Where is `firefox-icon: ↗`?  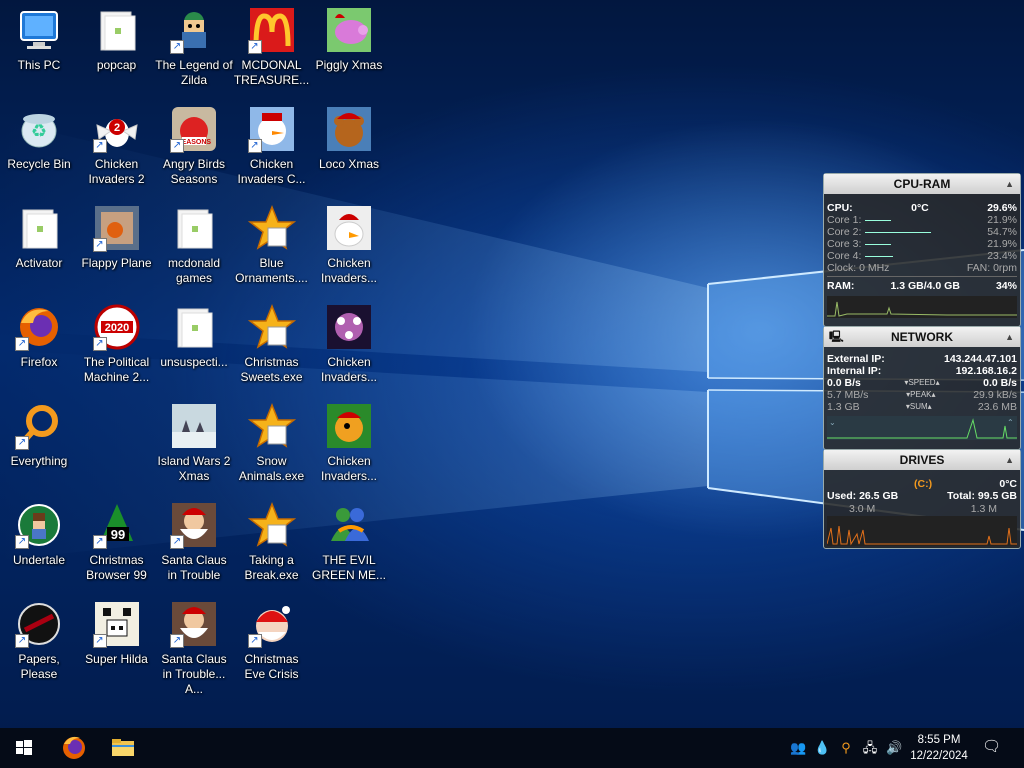 firefox-icon: ↗ is located at coordinates (39, 327).